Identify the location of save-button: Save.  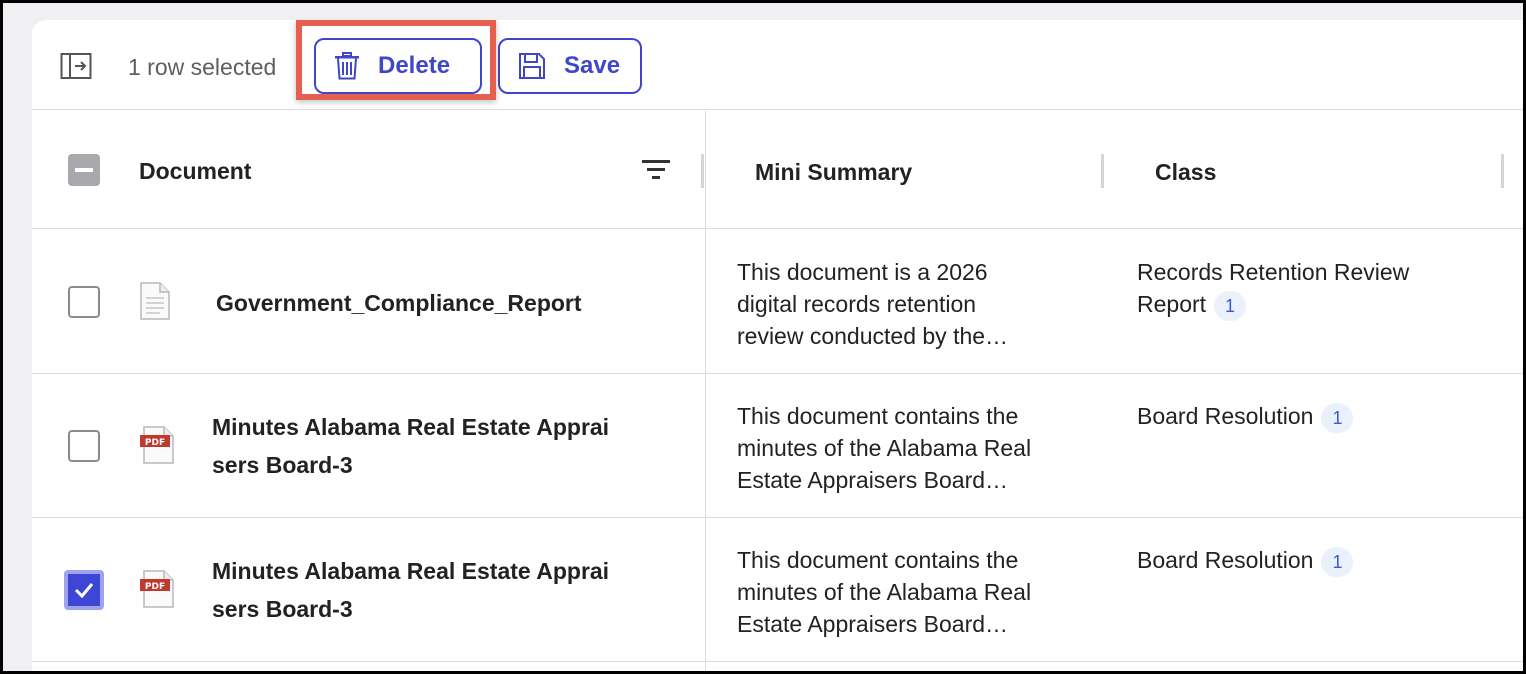
(570, 66).